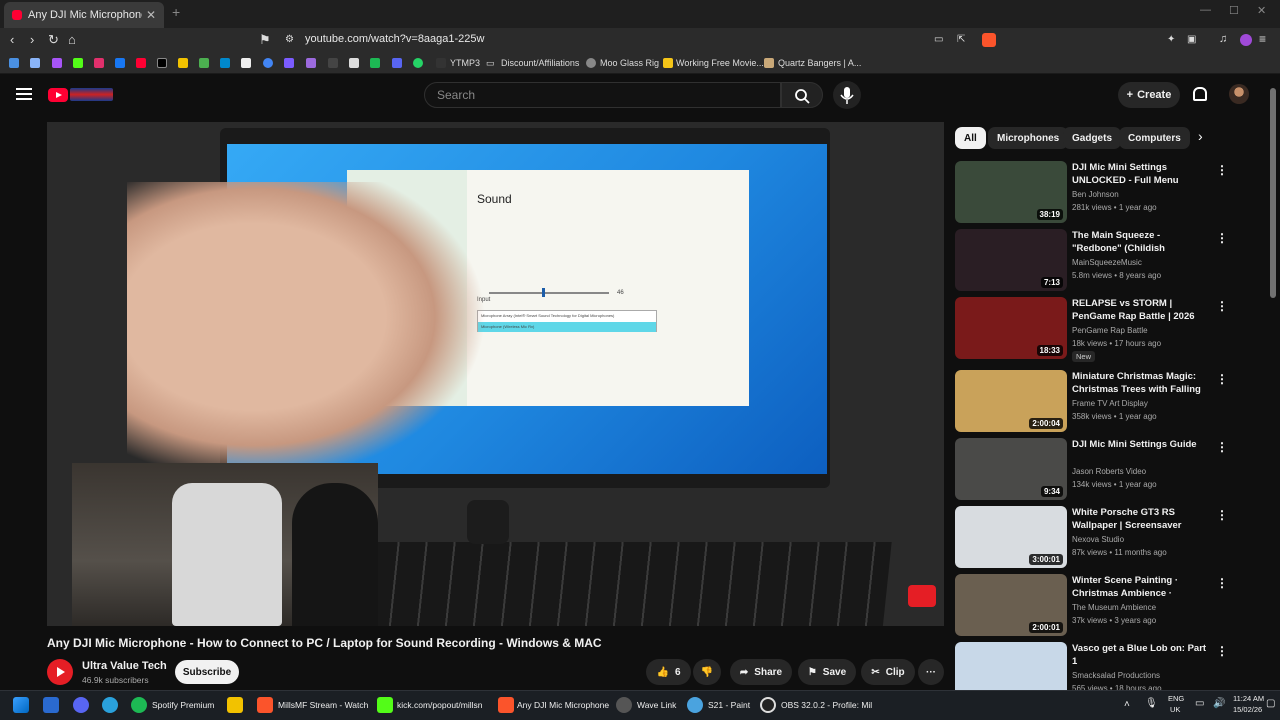 Image resolution: width=1280 pixels, height=720 pixels. What do you see at coordinates (1114, 607) in the screenshot?
I see `recommendation-channel: The Museum Ambience` at bounding box center [1114, 607].